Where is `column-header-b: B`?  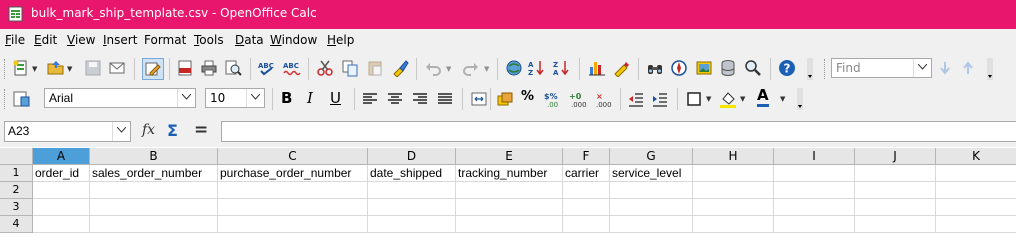
column-header-b: B is located at coordinates (154, 156).